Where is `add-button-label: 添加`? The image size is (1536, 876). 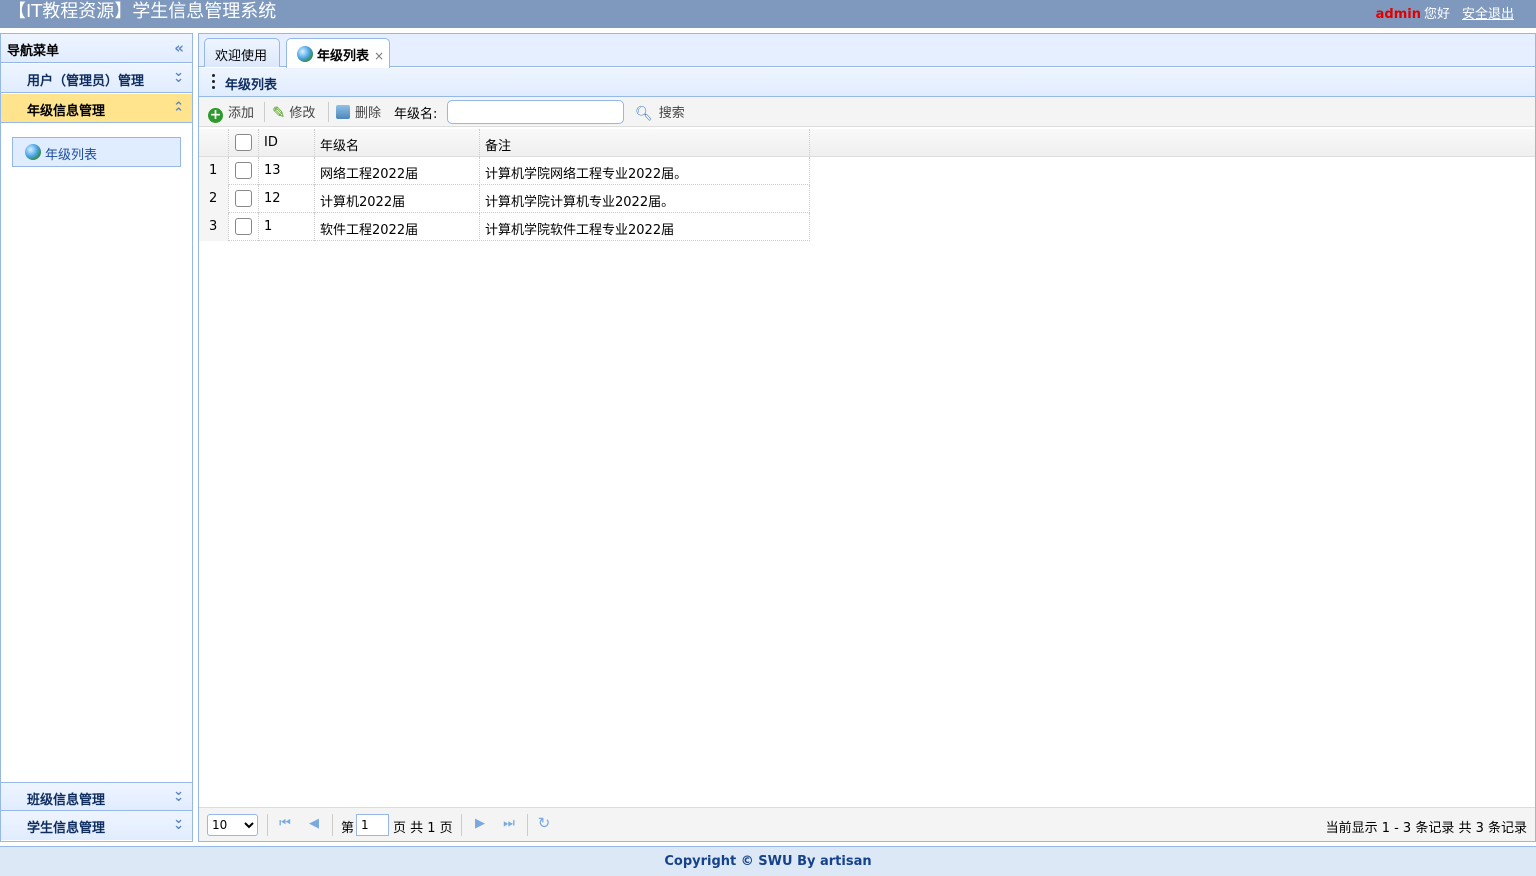
add-button-label: 添加 is located at coordinates (241, 113).